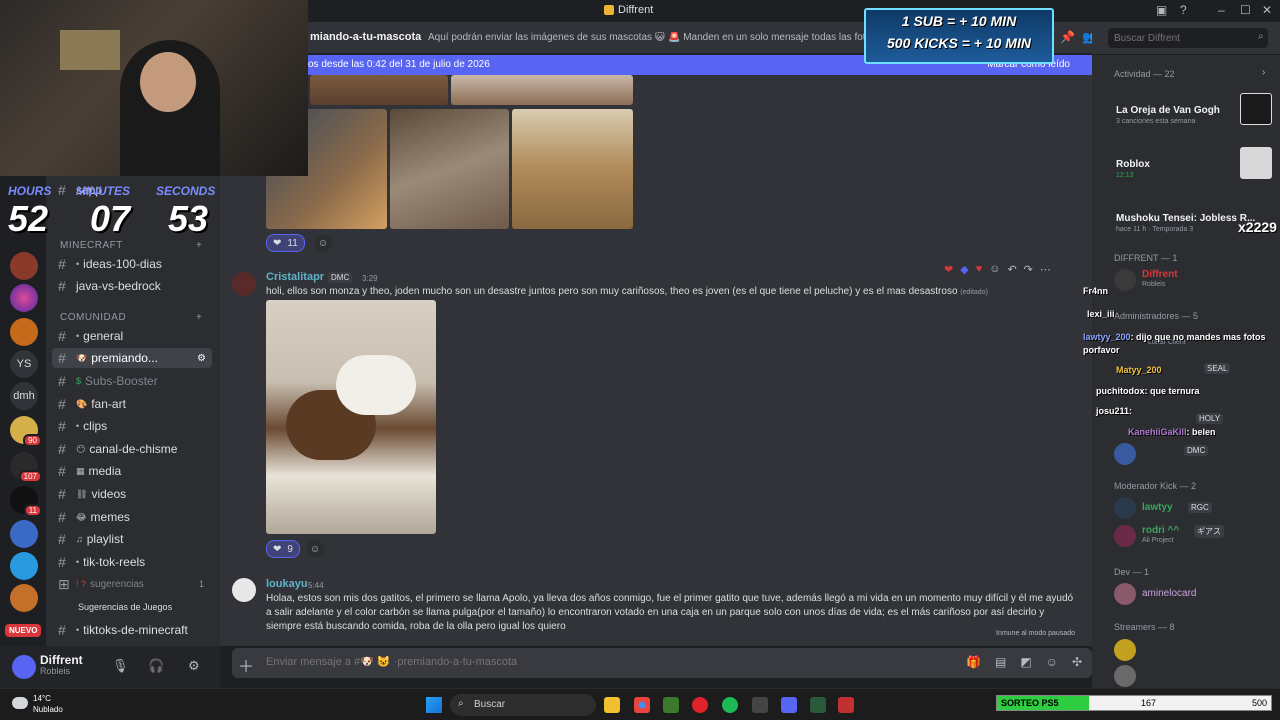 Image resolution: width=1280 pixels, height=720 pixels. What do you see at coordinates (132, 630) in the screenshot?
I see `channel-tiktoks-de-minecraft: # • tiktoks-de-minecraft` at bounding box center [132, 630].